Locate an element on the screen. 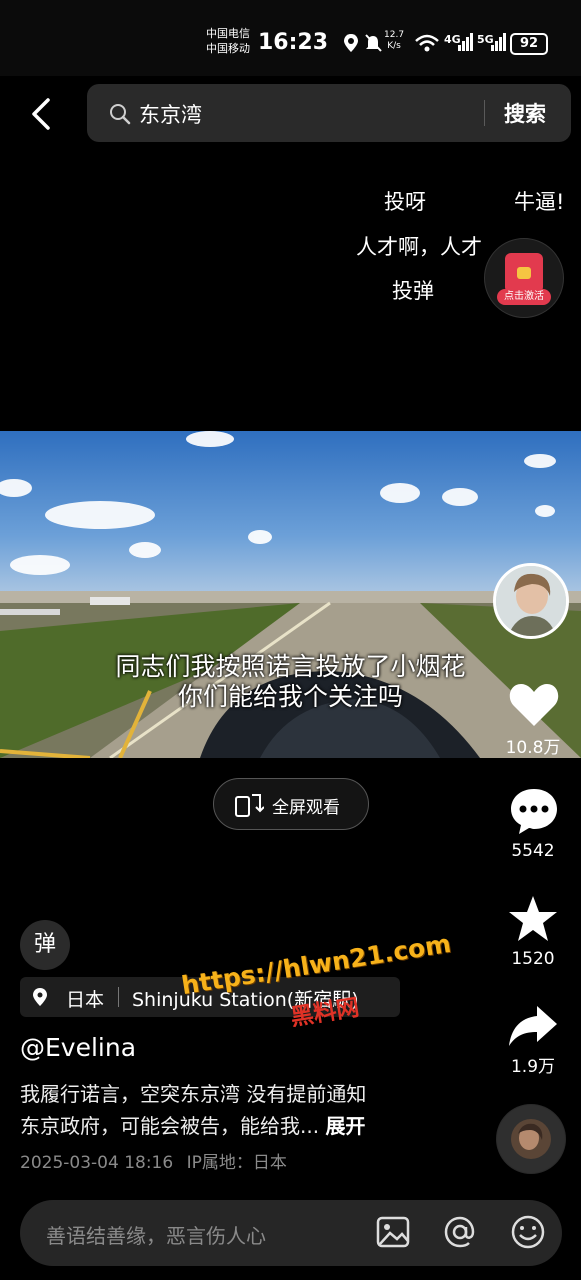 Image resolution: width=581 pixels, height=1280 pixels. back-button is located at coordinates (43, 114).